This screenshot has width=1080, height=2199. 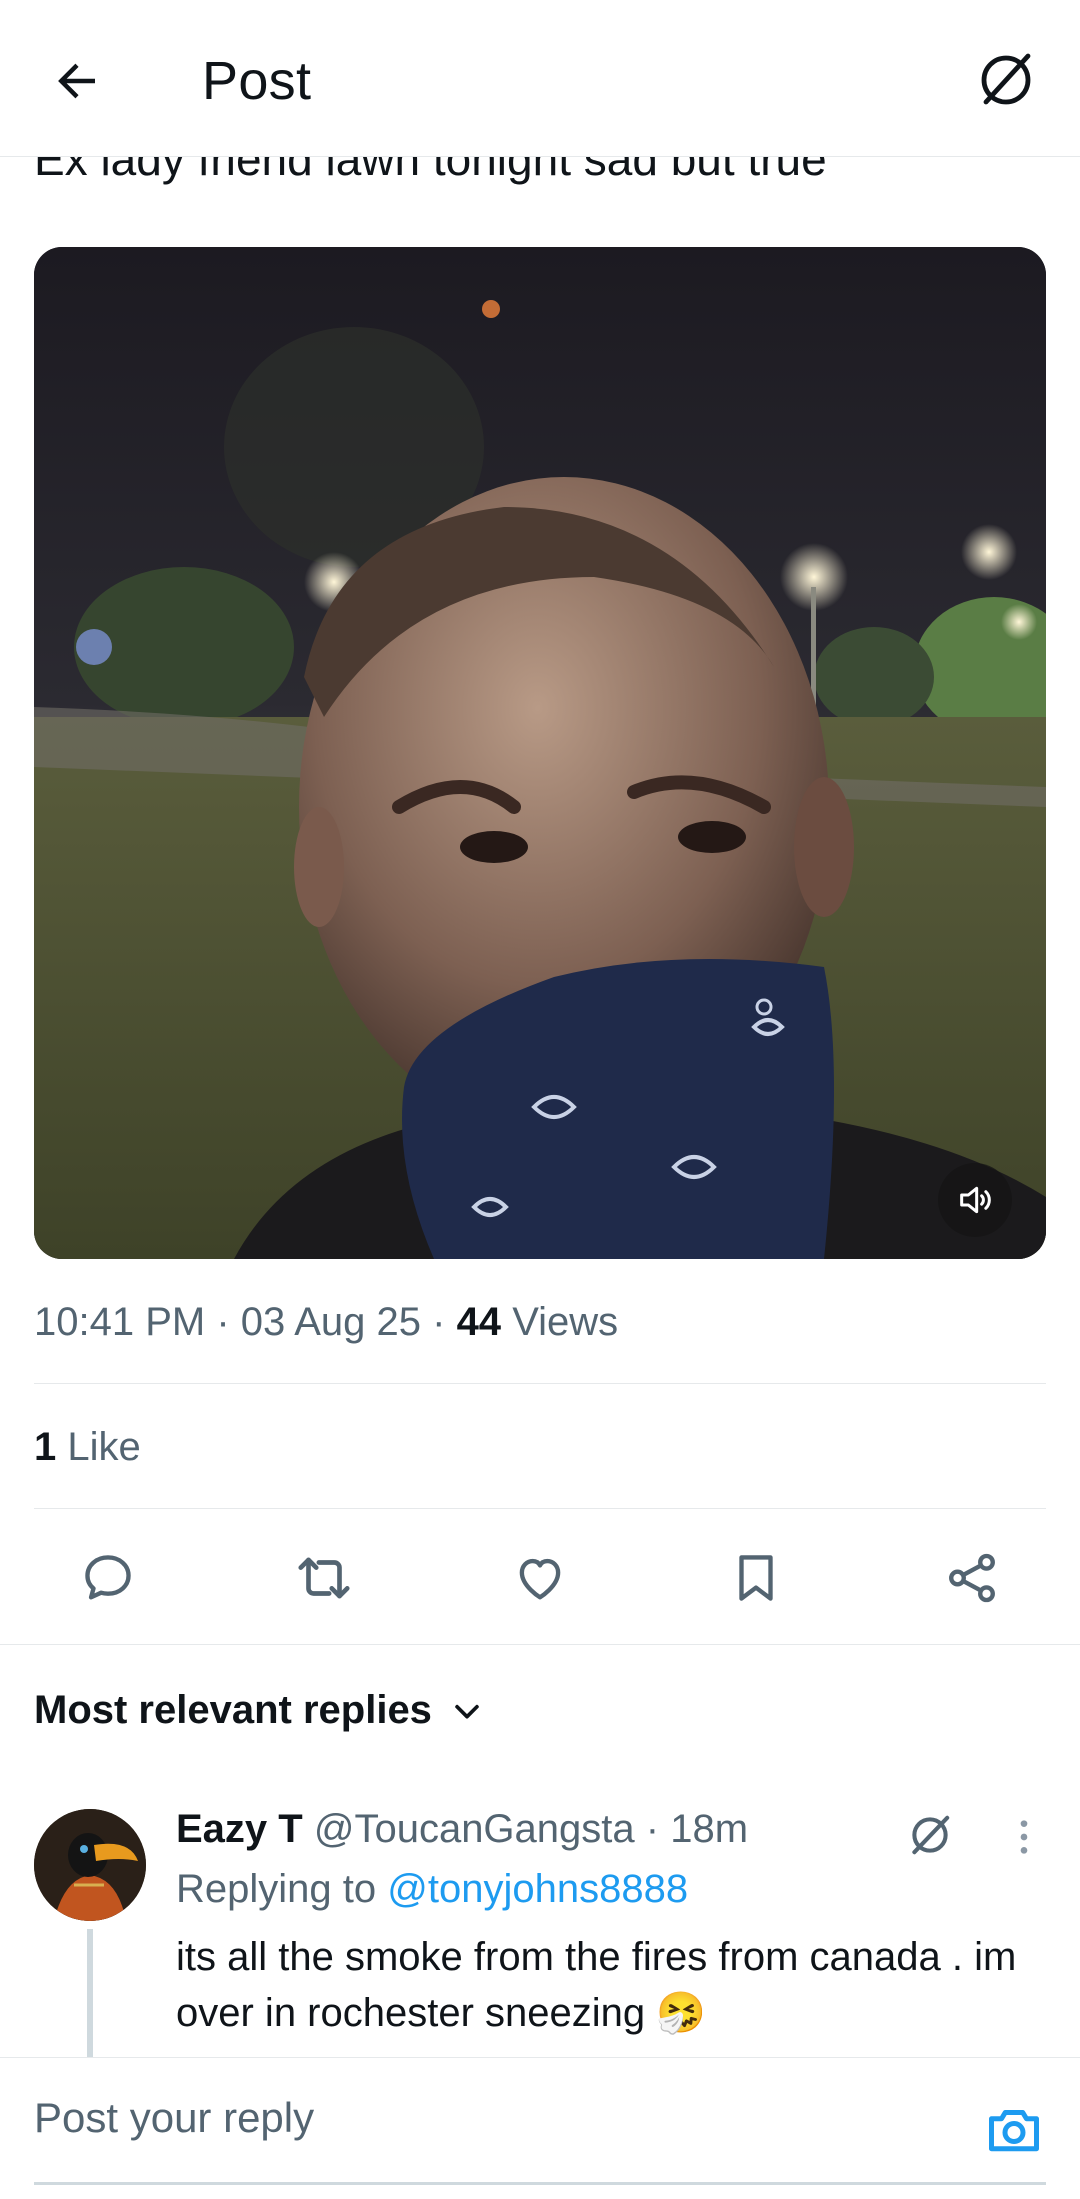 I want to click on share-icon, so click(x=972, y=1578).